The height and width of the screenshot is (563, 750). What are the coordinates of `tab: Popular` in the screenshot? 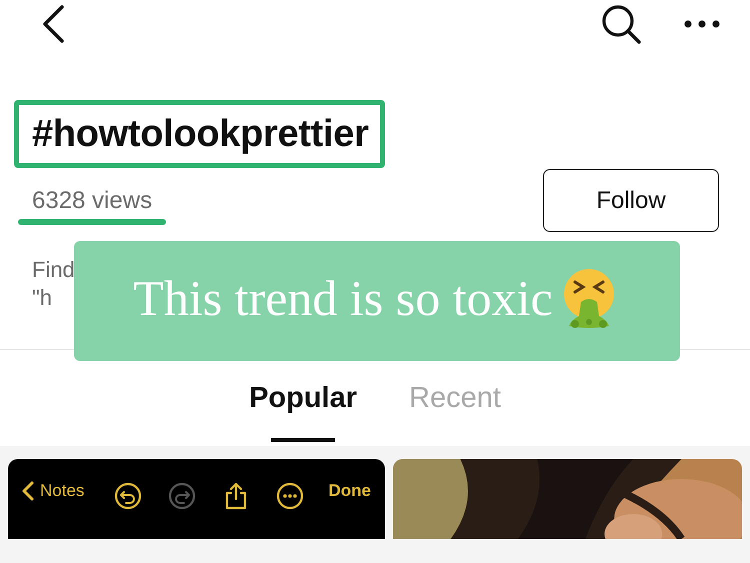 It's located at (303, 409).